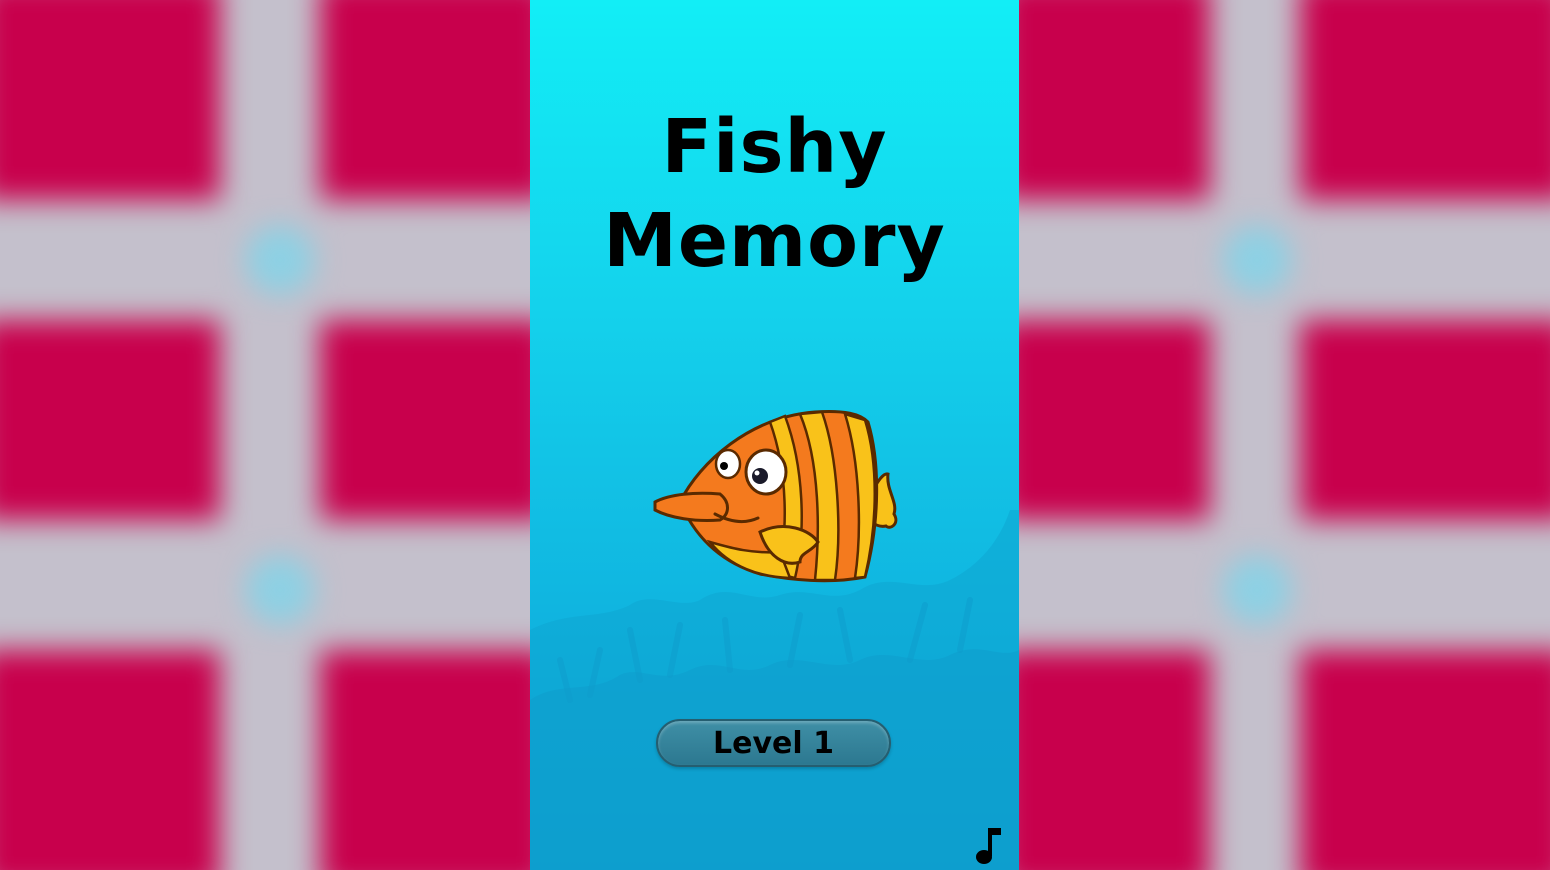 The image size is (1550, 870). What do you see at coordinates (773, 743) in the screenshot?
I see `level-1-button: Level 1` at bounding box center [773, 743].